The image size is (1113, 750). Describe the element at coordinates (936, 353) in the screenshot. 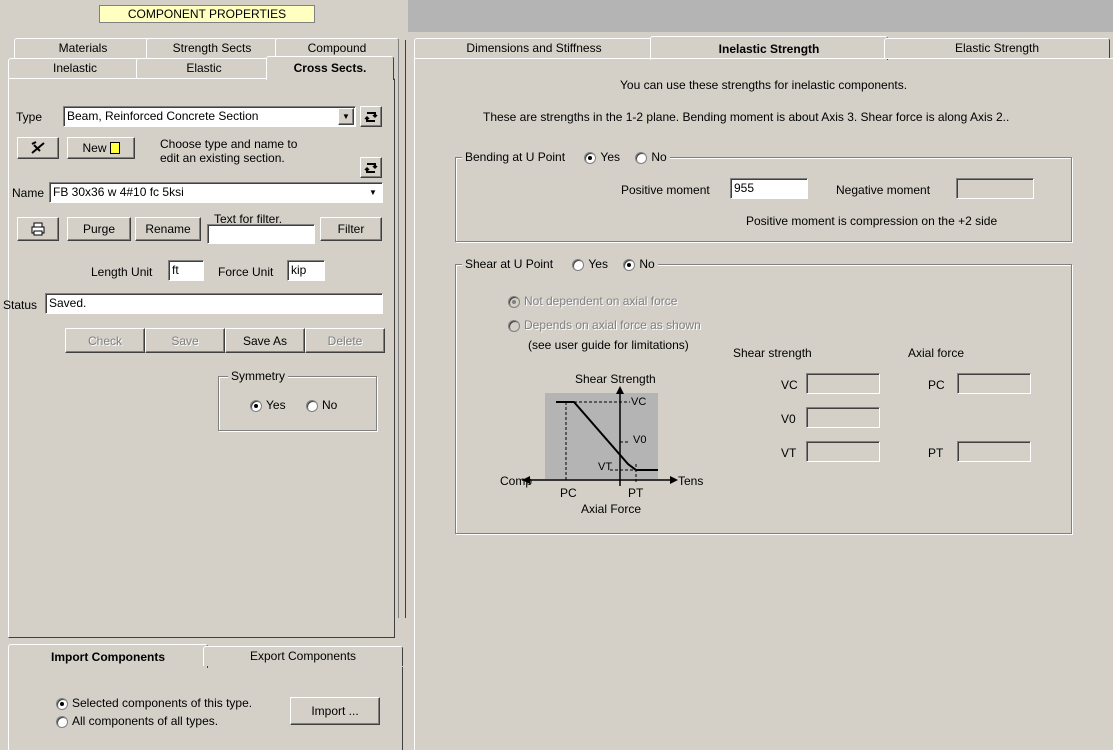

I see `axial-force-header: Axial force` at that location.